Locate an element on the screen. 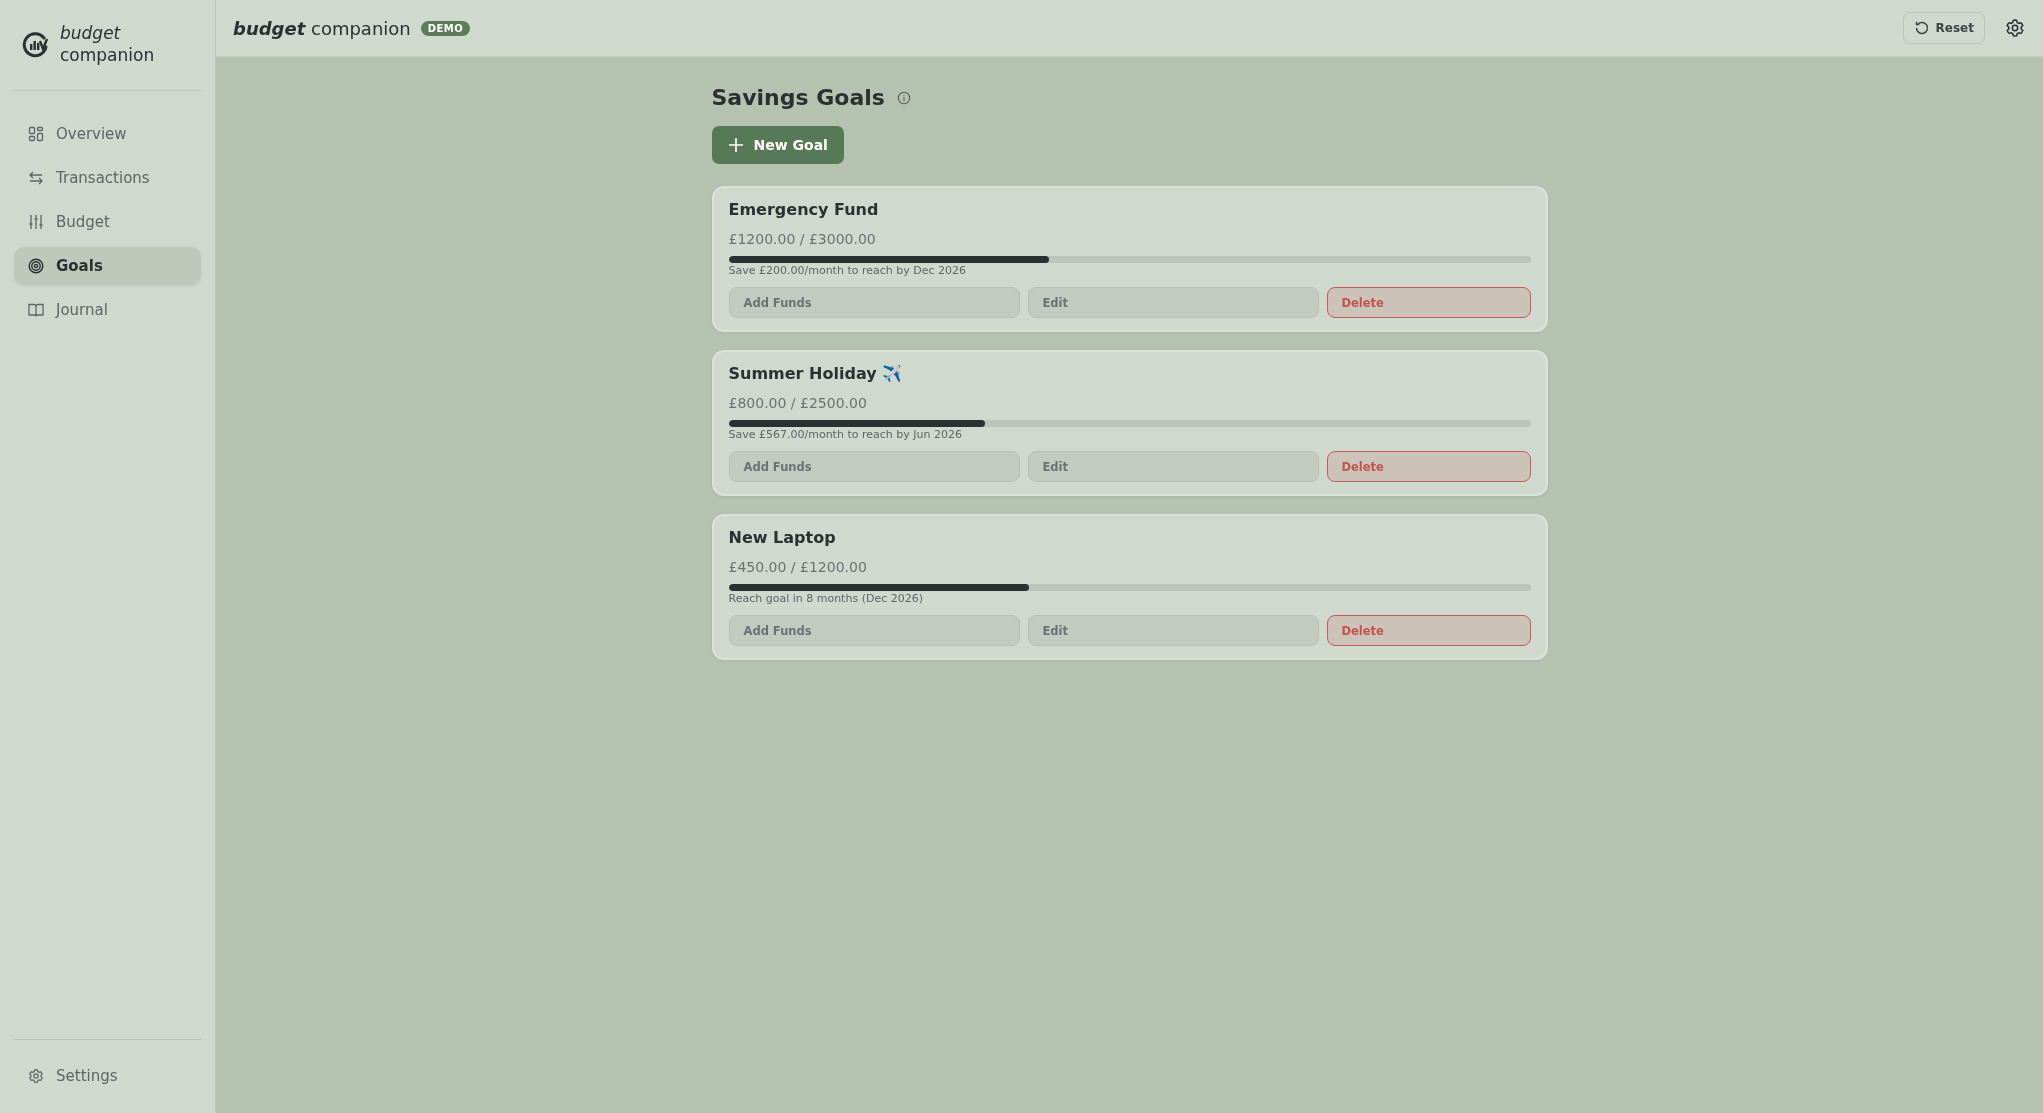 The width and height of the screenshot is (2043, 1113). demo-badge: DEMO is located at coordinates (445, 28).